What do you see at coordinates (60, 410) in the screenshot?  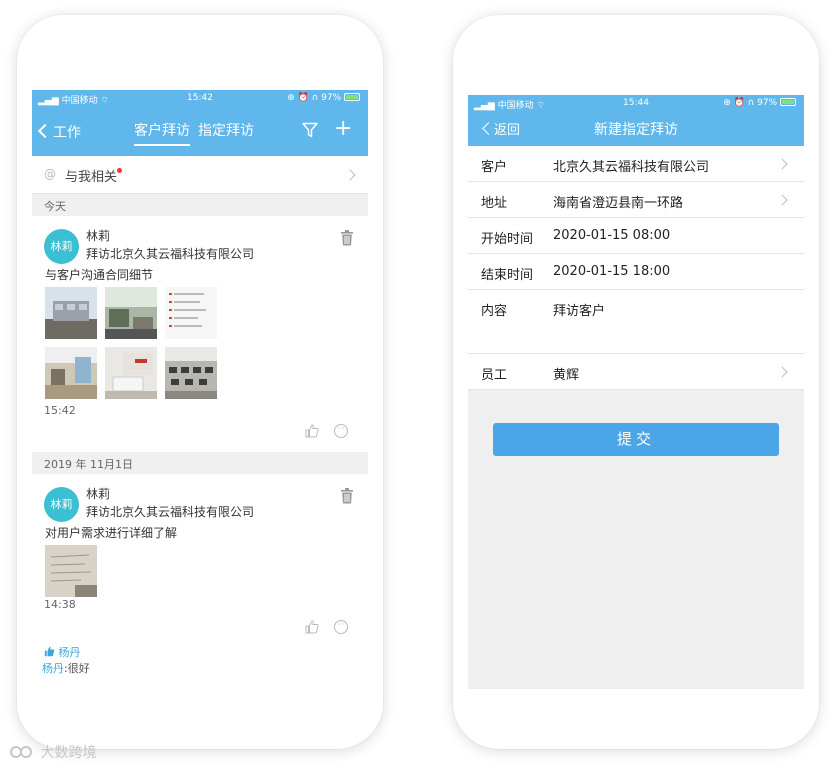 I see `post-time: 15:42` at bounding box center [60, 410].